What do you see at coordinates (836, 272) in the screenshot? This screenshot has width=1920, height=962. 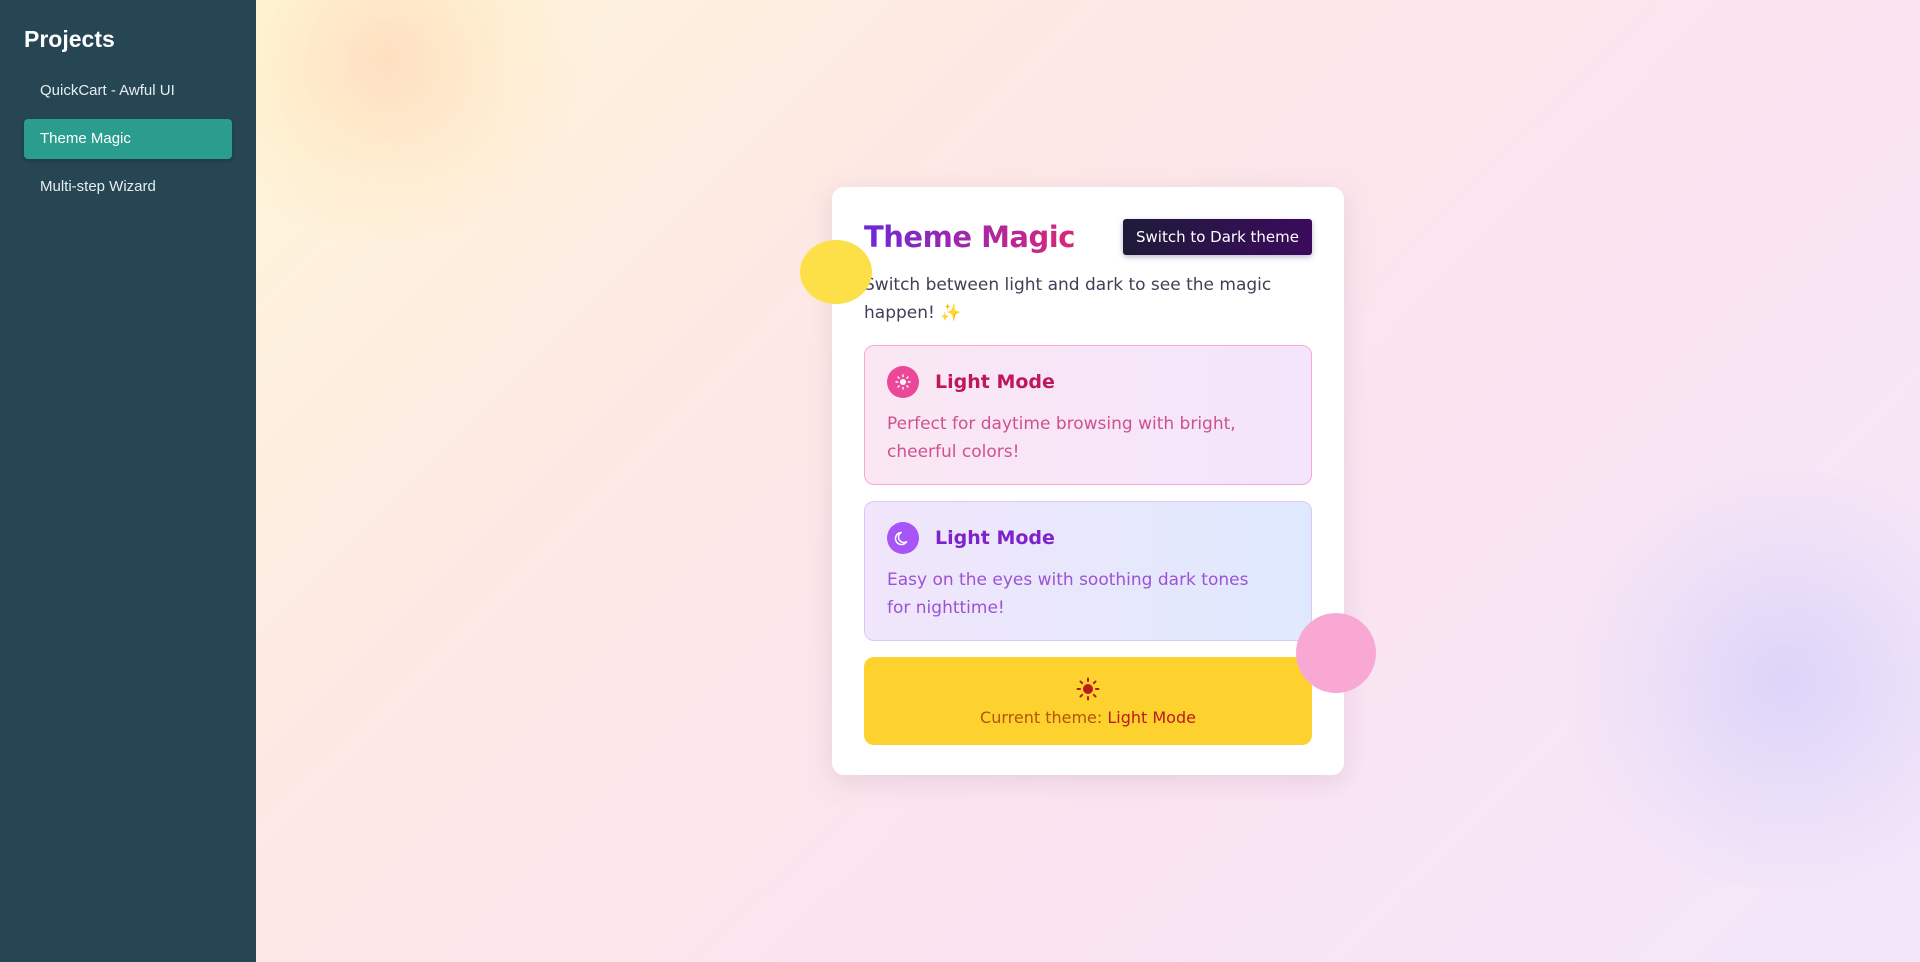 I see `decorative-yellow-circle` at bounding box center [836, 272].